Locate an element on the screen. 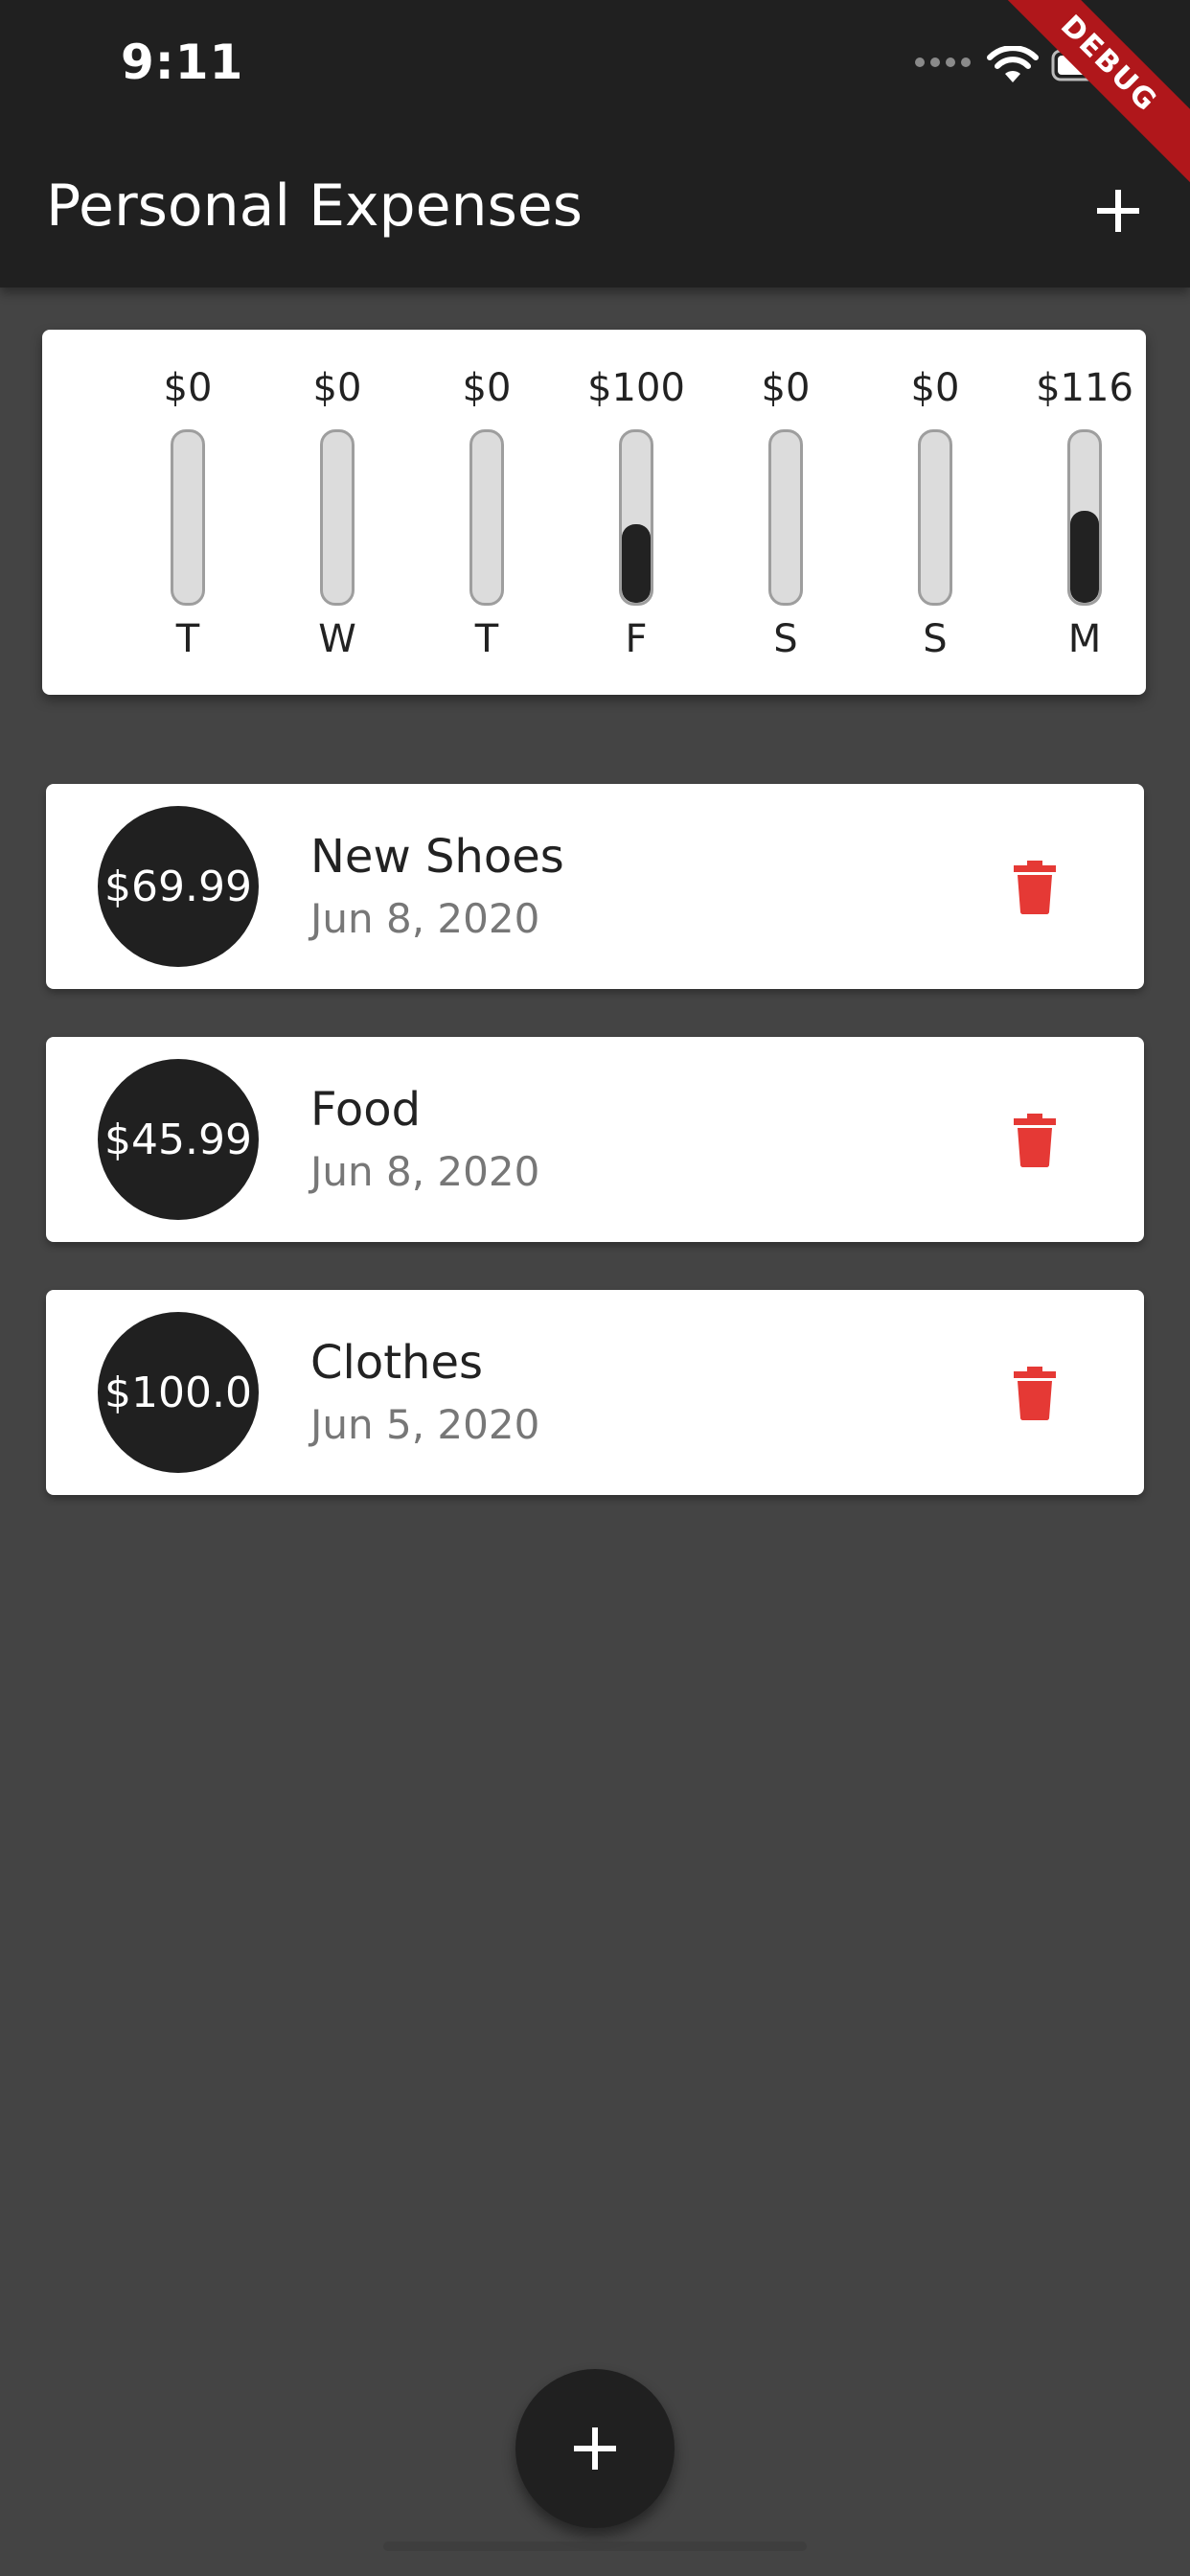 The image size is (1190, 2576). transaction-date: Jun 5, 2020 is located at coordinates (425, 1424).